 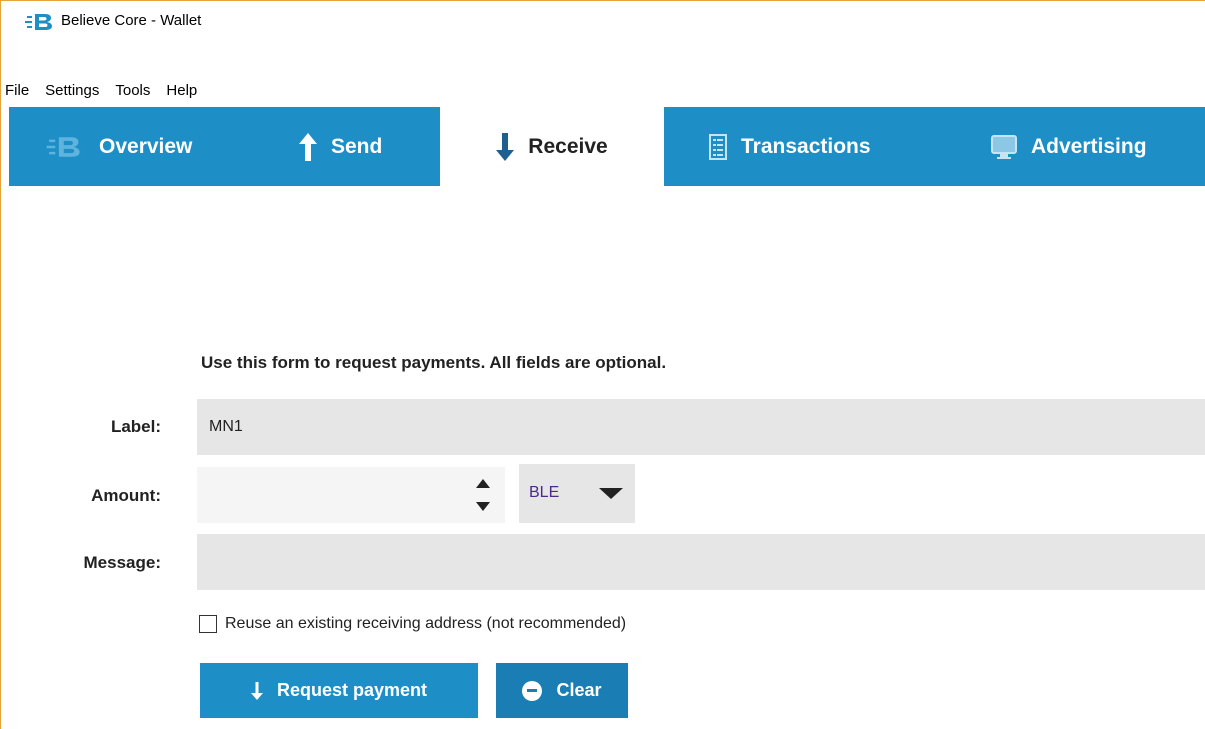 I want to click on title-bar: Believe Core - Wallet, so click(x=603, y=21).